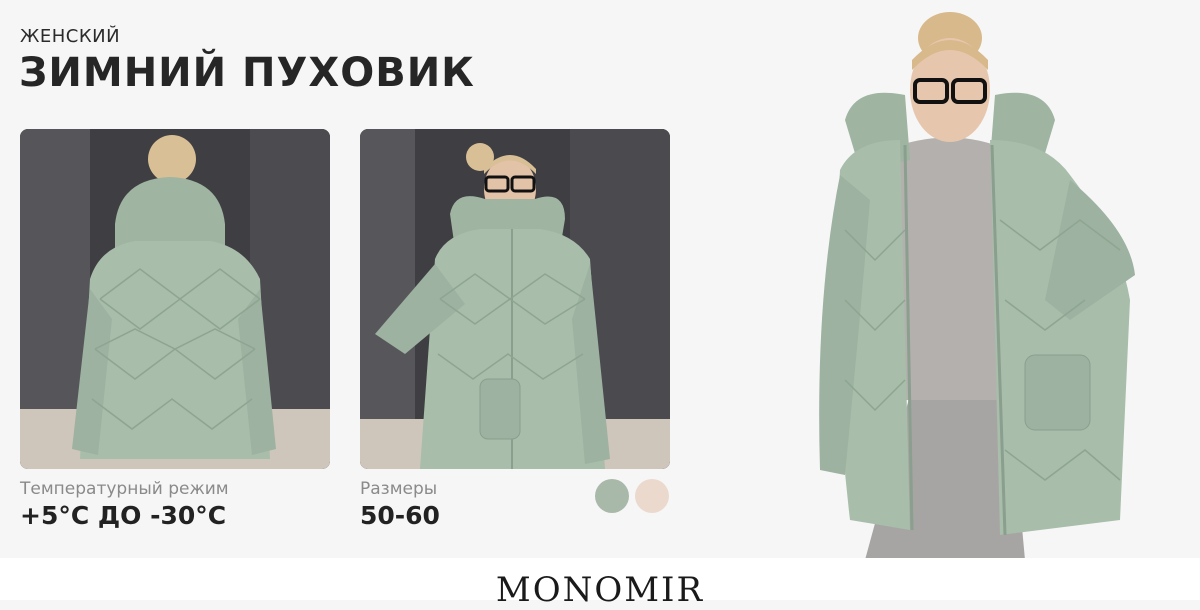 The width and height of the screenshot is (1200, 610). I want to click on sizes-value: 50-60, so click(400, 515).